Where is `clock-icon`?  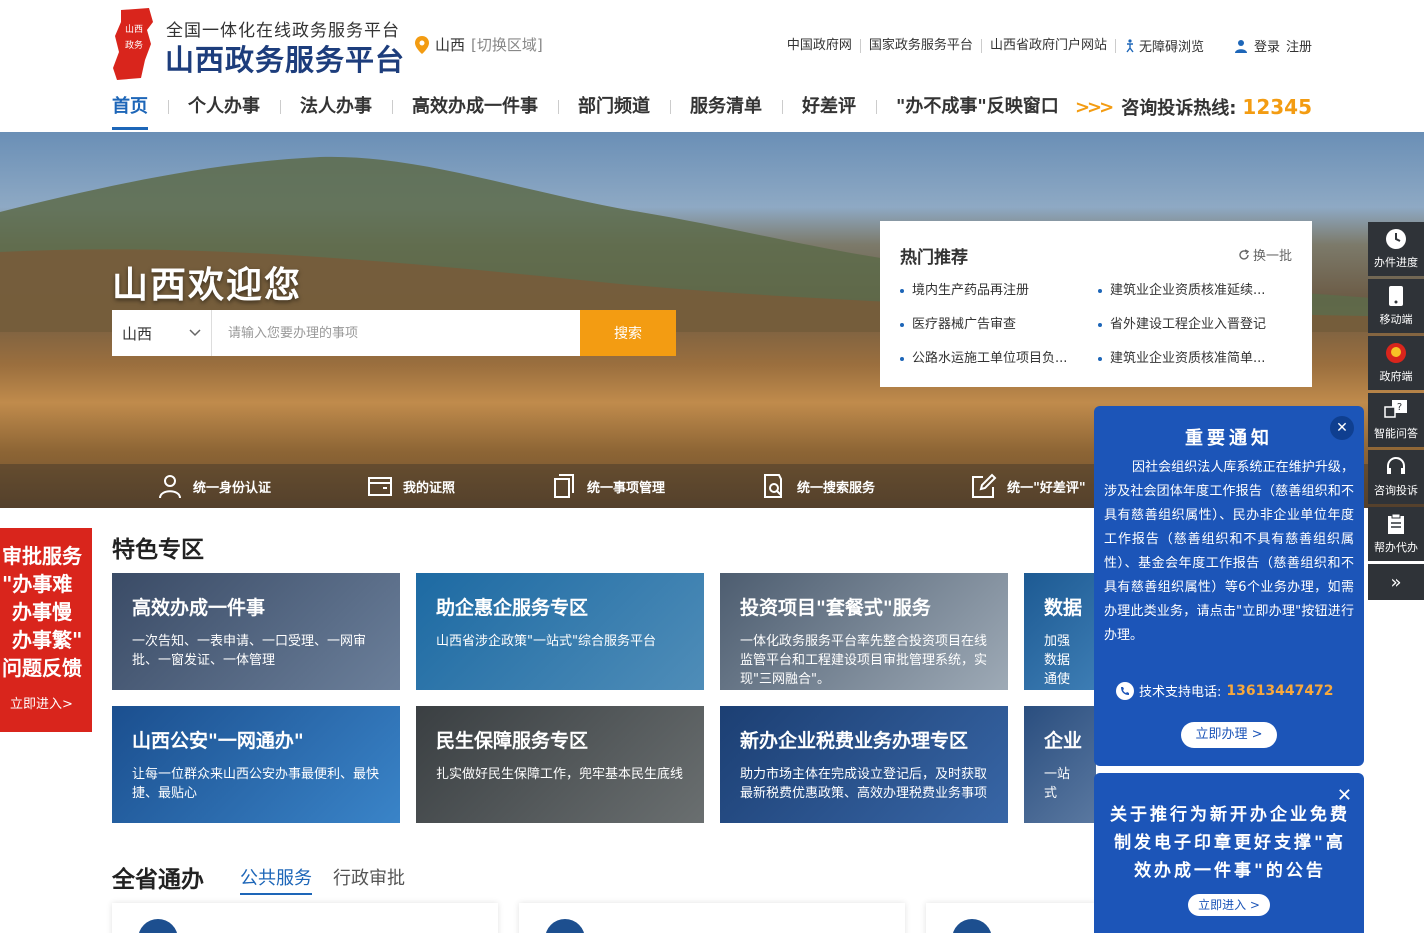
clock-icon is located at coordinates (1396, 239).